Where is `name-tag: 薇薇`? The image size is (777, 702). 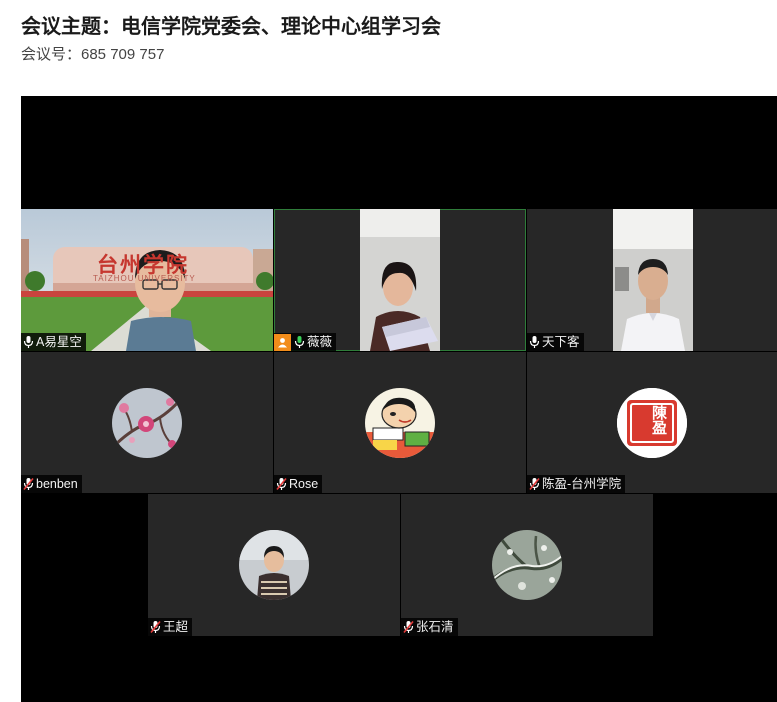 name-tag: 薇薇 is located at coordinates (305, 342).